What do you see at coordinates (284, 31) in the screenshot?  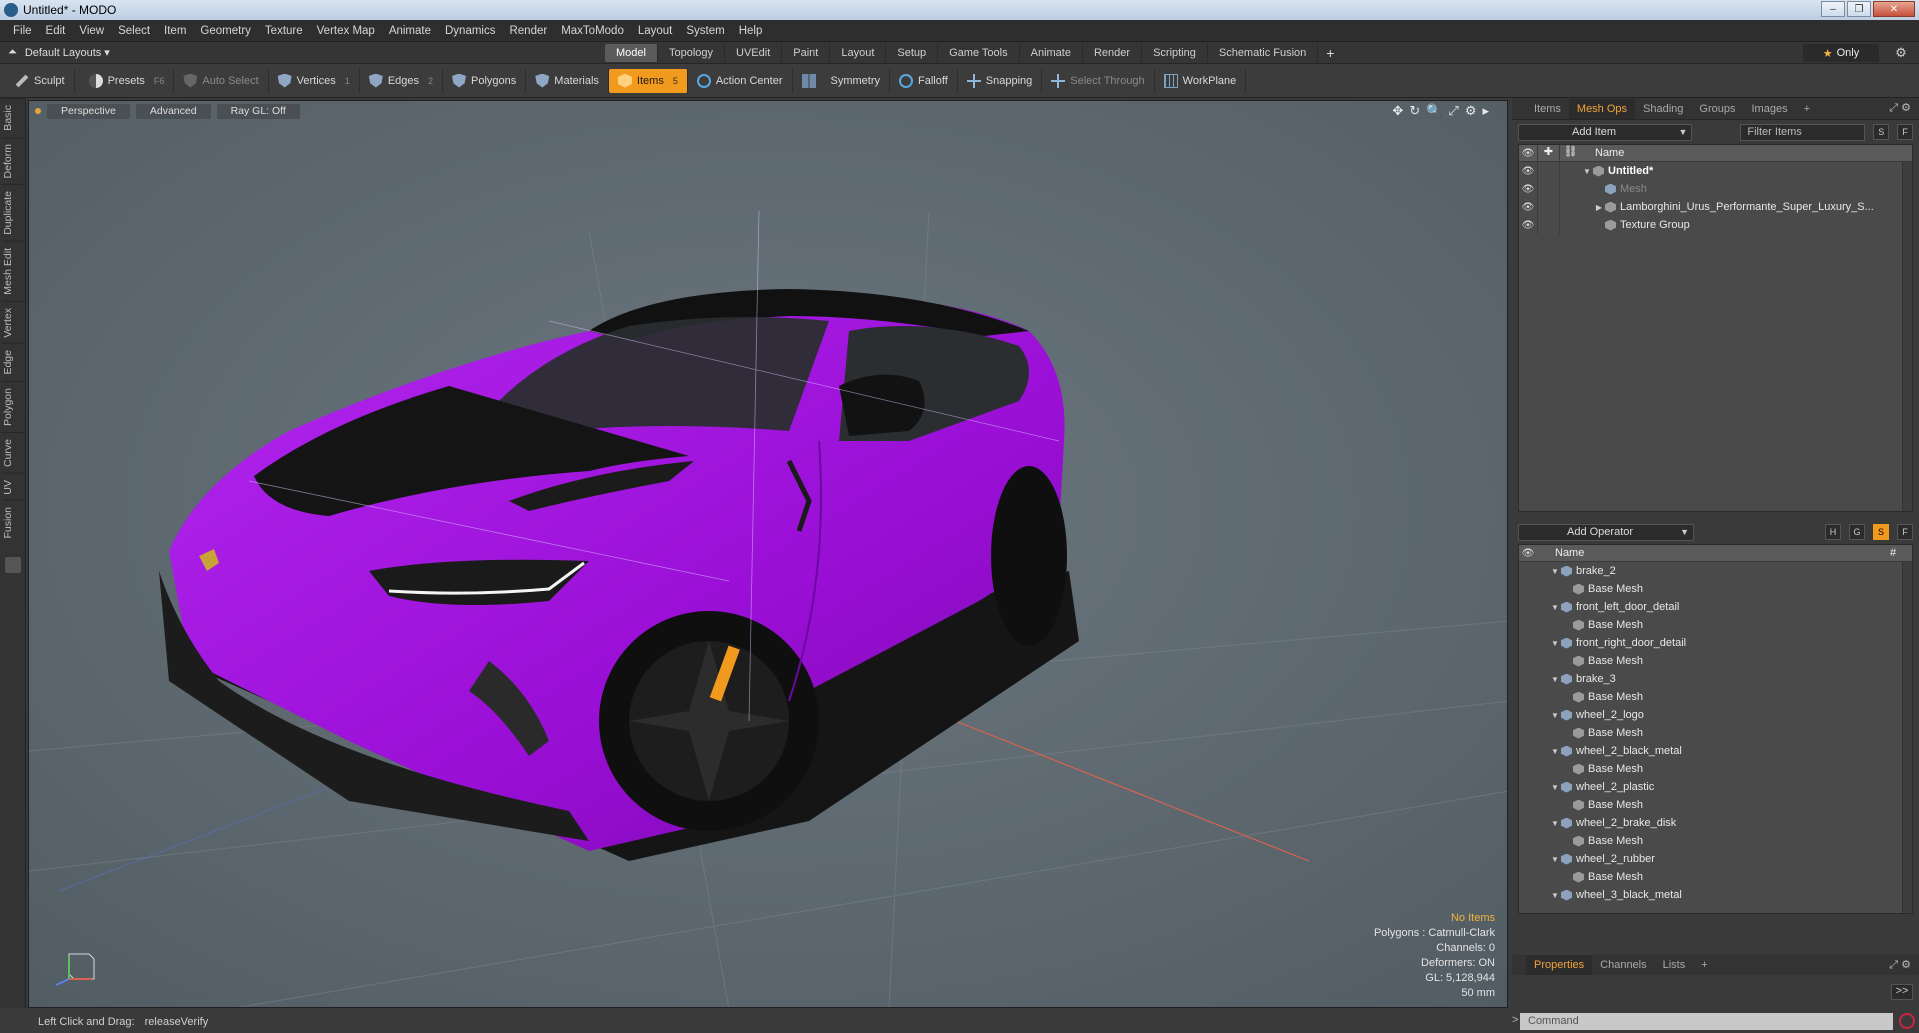 I see `menu-texture: Texture` at bounding box center [284, 31].